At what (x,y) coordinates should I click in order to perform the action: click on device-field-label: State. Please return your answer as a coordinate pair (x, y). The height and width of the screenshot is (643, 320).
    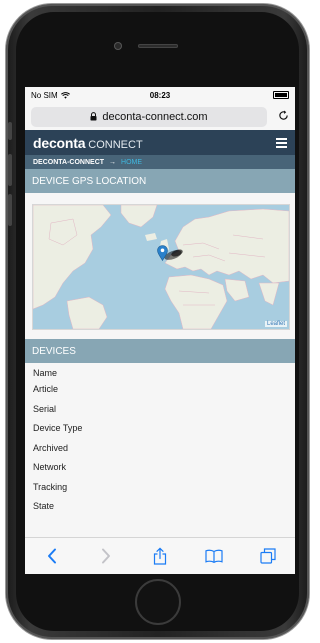
    Looking at the image, I should click on (44, 506).